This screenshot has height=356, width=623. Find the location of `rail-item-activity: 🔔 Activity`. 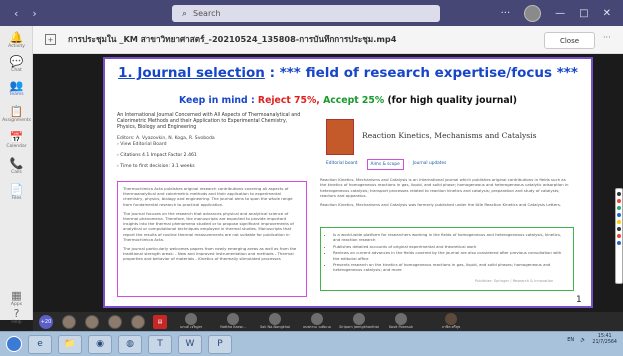

rail-item-activity: 🔔 Activity is located at coordinates (16, 41).